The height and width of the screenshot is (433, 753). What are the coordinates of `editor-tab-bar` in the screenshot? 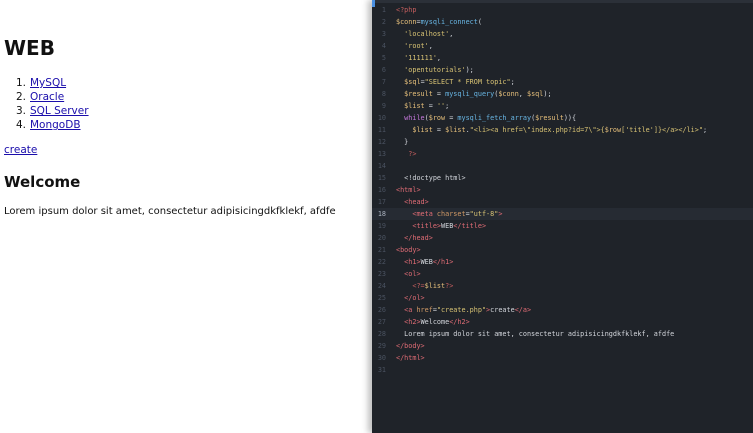 It's located at (562, 1).